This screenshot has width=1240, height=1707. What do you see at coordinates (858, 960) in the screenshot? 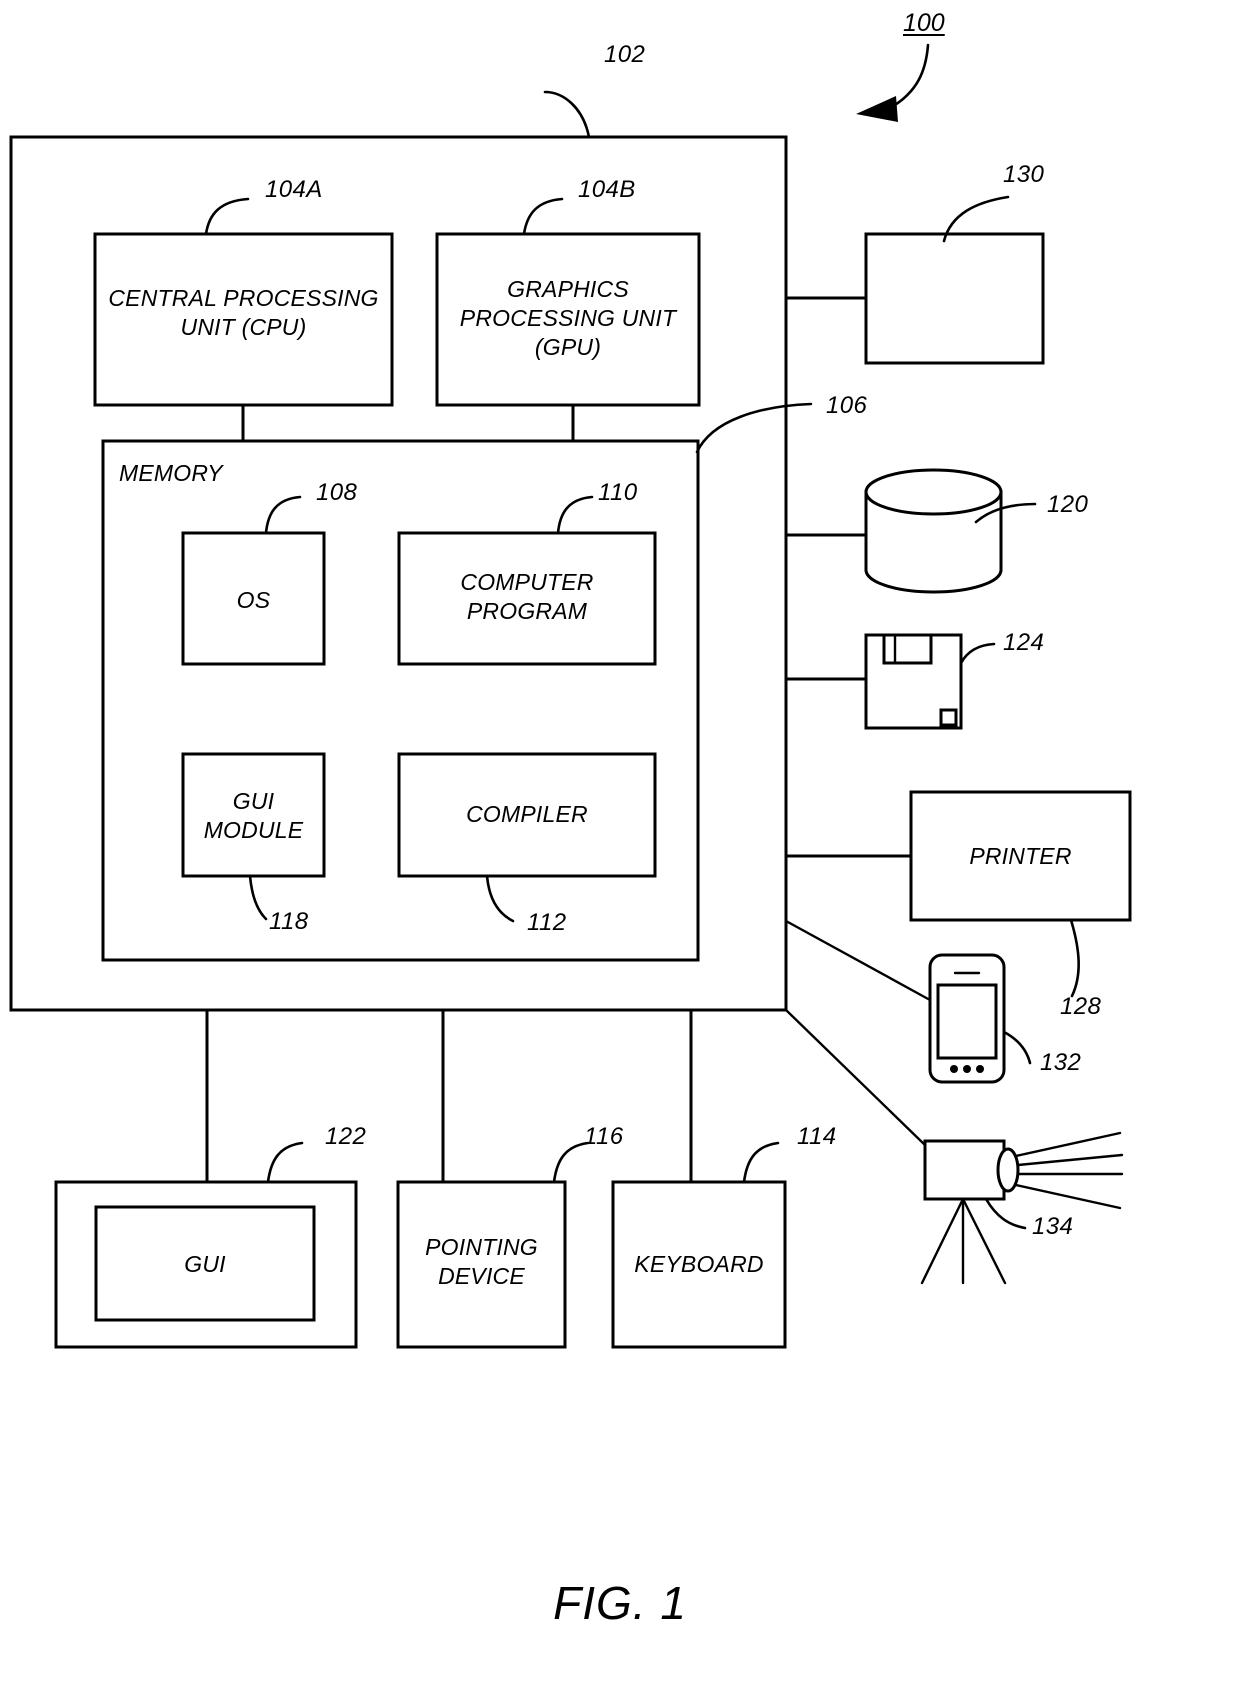
I see `connector-computer-mobile` at bounding box center [858, 960].